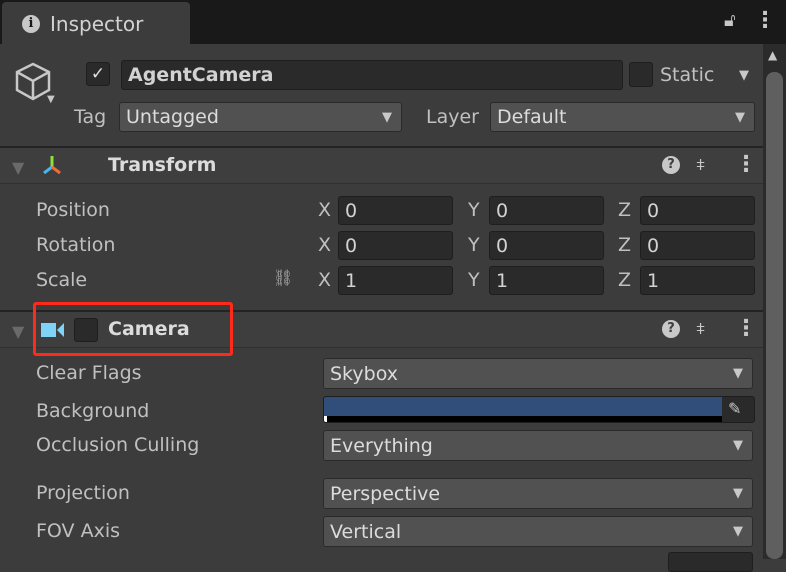 The height and width of the screenshot is (572, 786). Describe the element at coordinates (710, 562) in the screenshot. I see `partial-field` at that location.